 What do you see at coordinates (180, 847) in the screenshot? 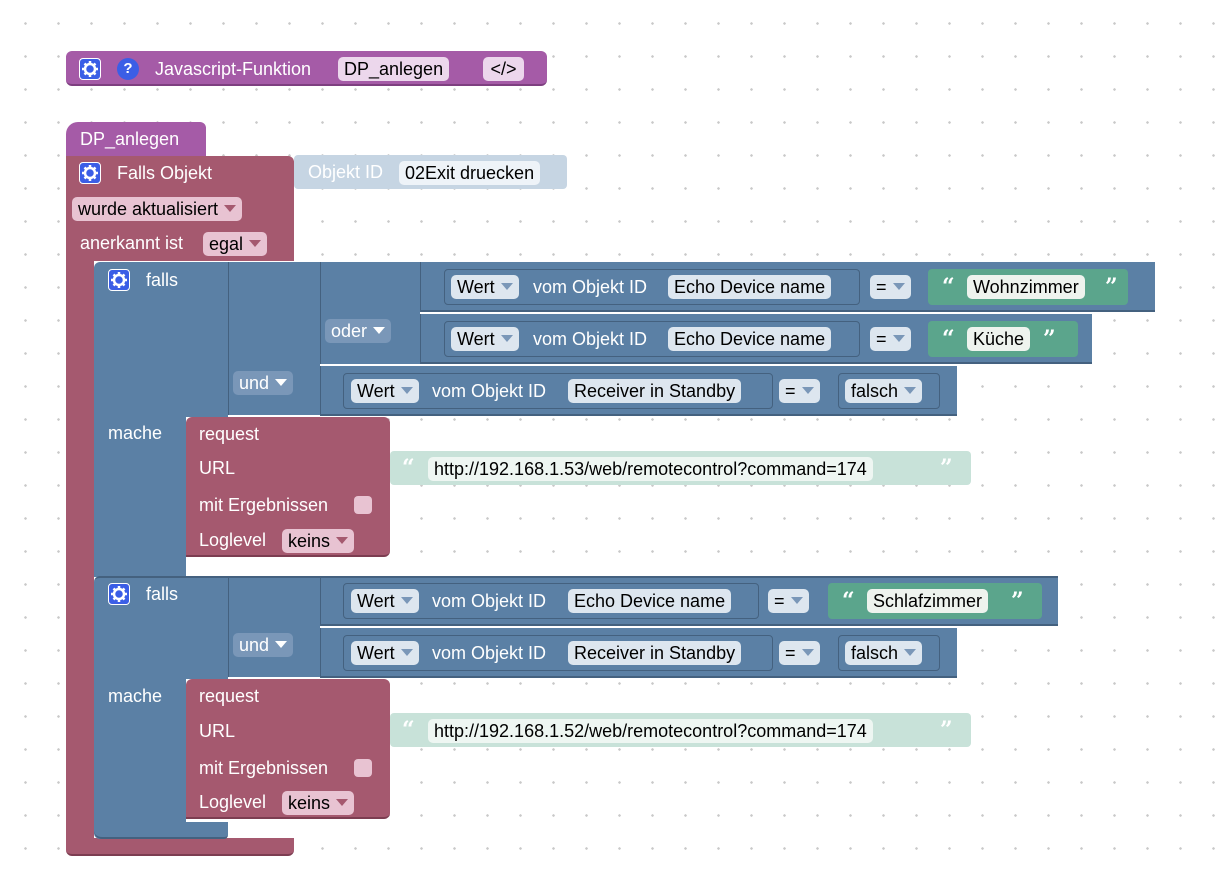
I see `trigger-block-footer` at bounding box center [180, 847].